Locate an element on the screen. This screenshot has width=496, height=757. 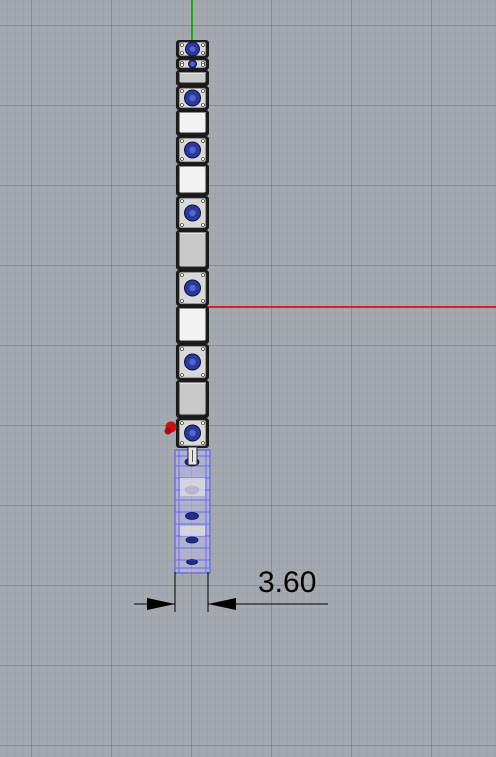
dimension-value-label: 3.60 is located at coordinates (287, 583).